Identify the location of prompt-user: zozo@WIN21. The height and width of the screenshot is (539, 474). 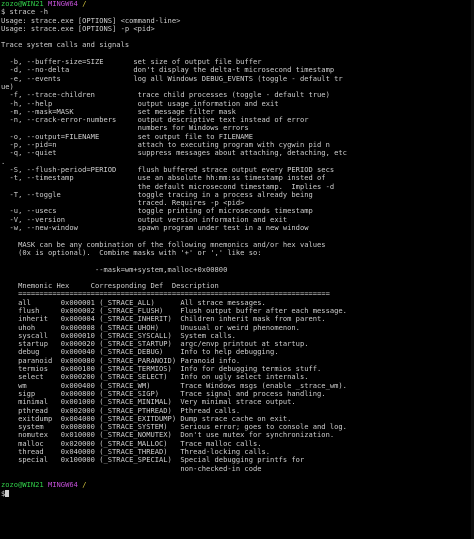
(22, 485).